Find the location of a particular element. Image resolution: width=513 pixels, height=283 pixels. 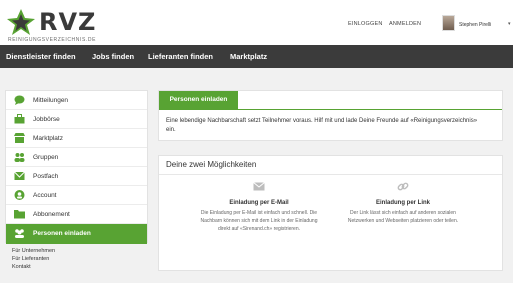

sidebar-item-postfach: Postfach is located at coordinates (76, 176).